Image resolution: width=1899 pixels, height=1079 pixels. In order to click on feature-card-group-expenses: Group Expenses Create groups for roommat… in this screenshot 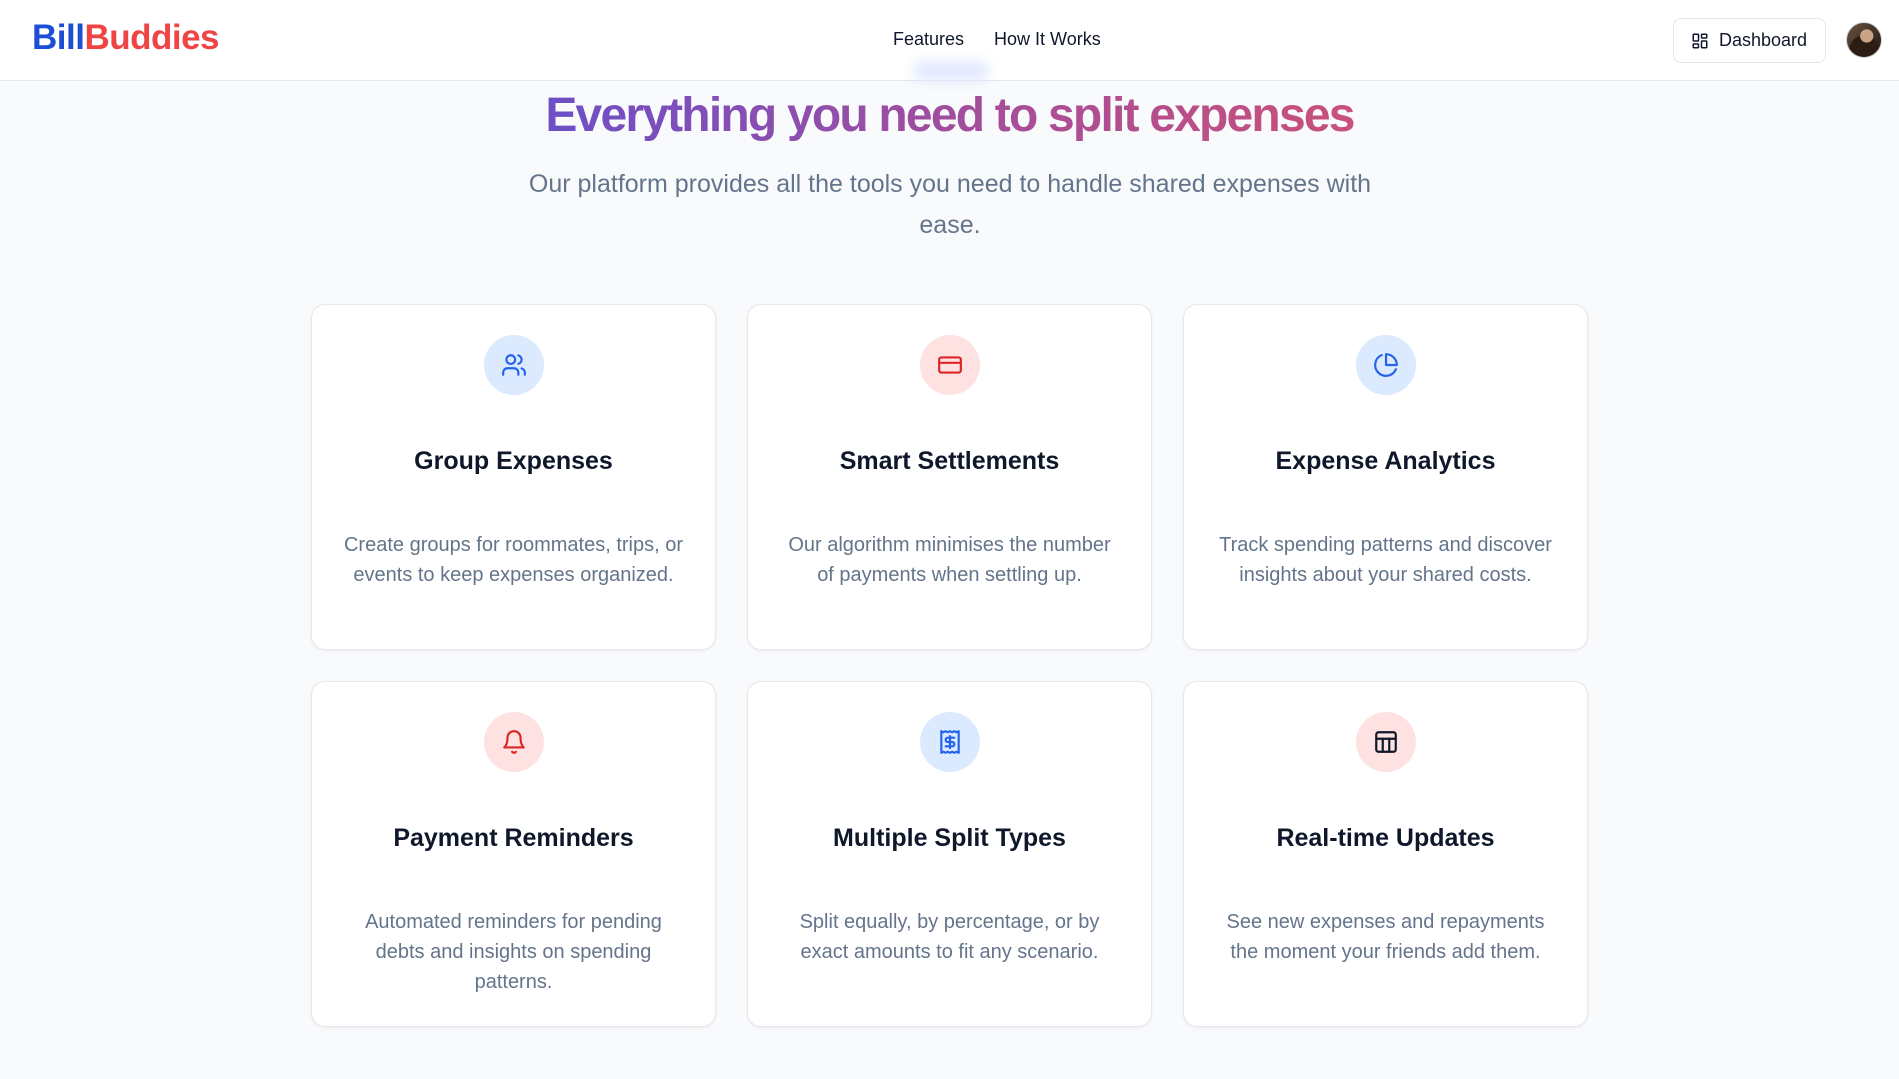, I will do `click(513, 477)`.